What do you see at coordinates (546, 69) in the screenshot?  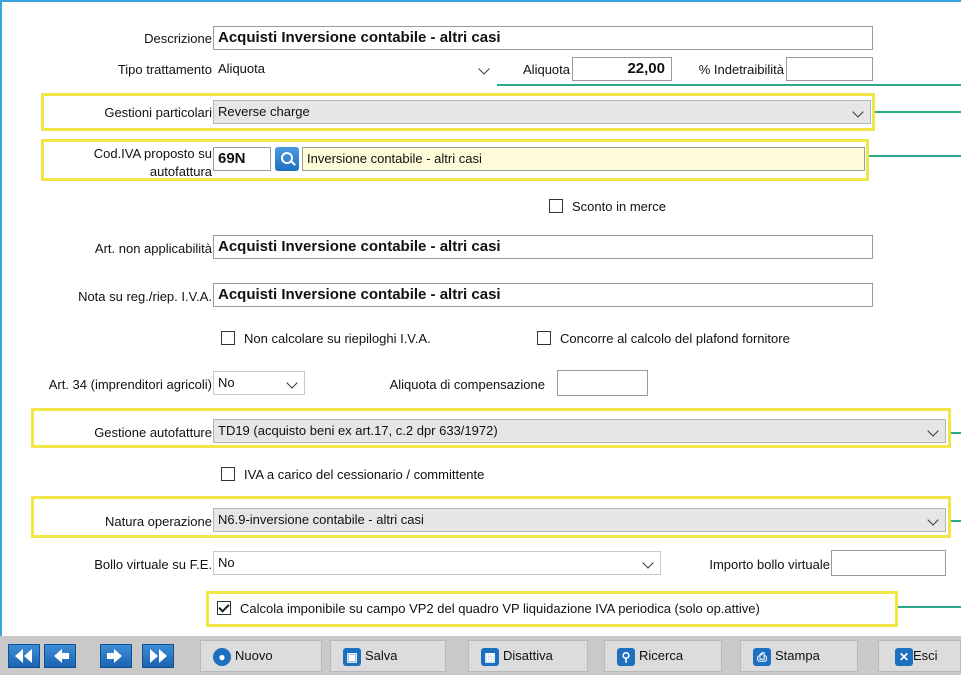 I see `aliquota-label: Aliquota` at bounding box center [546, 69].